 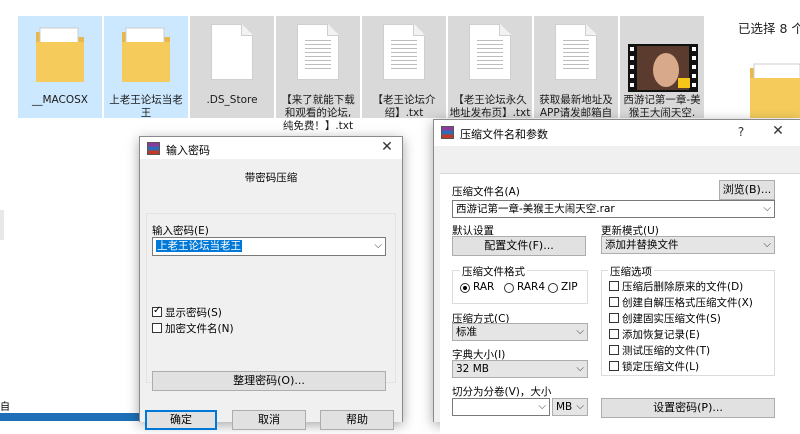 I want to click on options-group-label: 压缩选项, so click(x=631, y=271).